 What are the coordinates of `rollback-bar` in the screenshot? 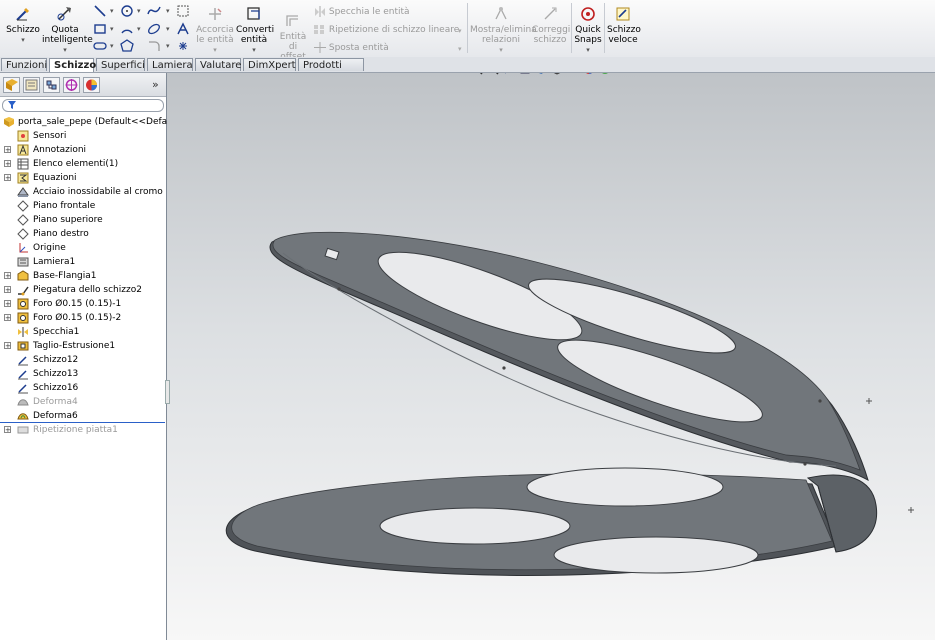 It's located at (82, 422).